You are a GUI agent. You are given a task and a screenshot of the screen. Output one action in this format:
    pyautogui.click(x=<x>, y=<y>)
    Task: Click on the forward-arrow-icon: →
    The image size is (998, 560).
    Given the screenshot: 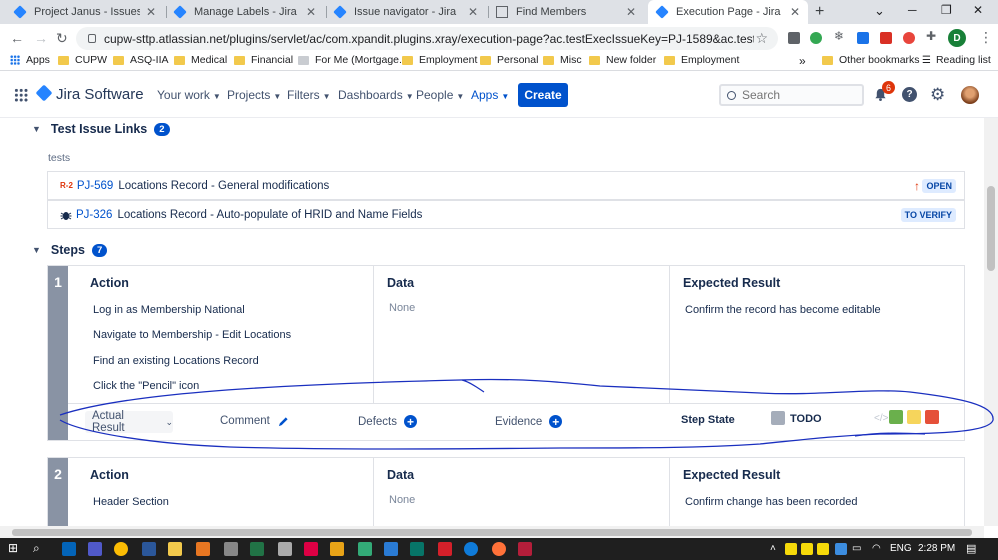 What is the action you would take?
    pyautogui.click(x=41, y=38)
    